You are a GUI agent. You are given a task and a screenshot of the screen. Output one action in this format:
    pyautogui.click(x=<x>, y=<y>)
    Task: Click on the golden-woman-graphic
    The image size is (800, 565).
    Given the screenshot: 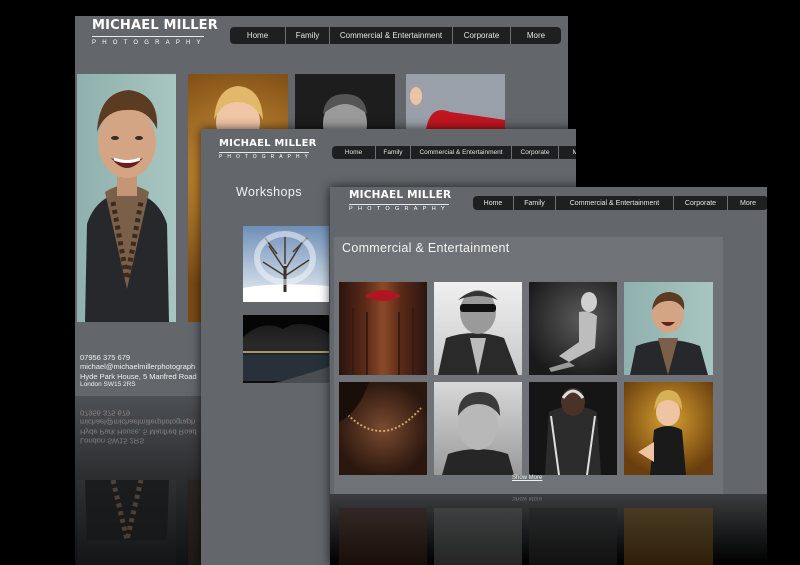 What is the action you would take?
    pyautogui.click(x=662, y=432)
    